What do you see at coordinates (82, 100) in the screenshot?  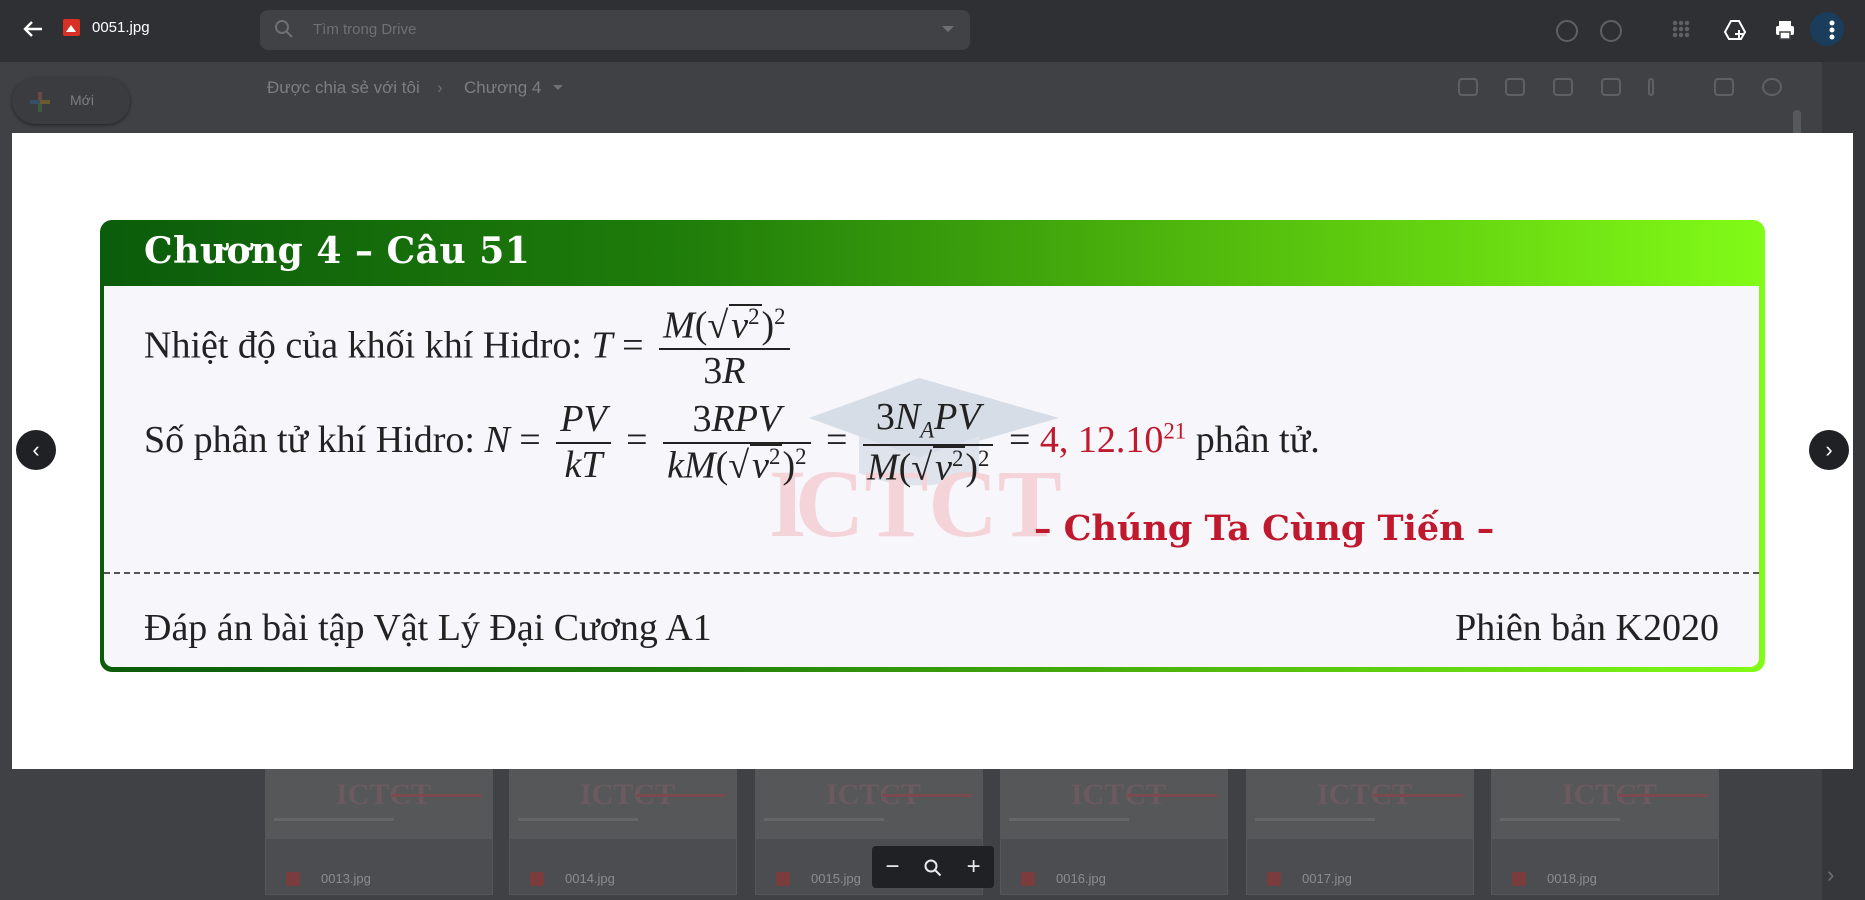 I see `background-new-label: Mới` at bounding box center [82, 100].